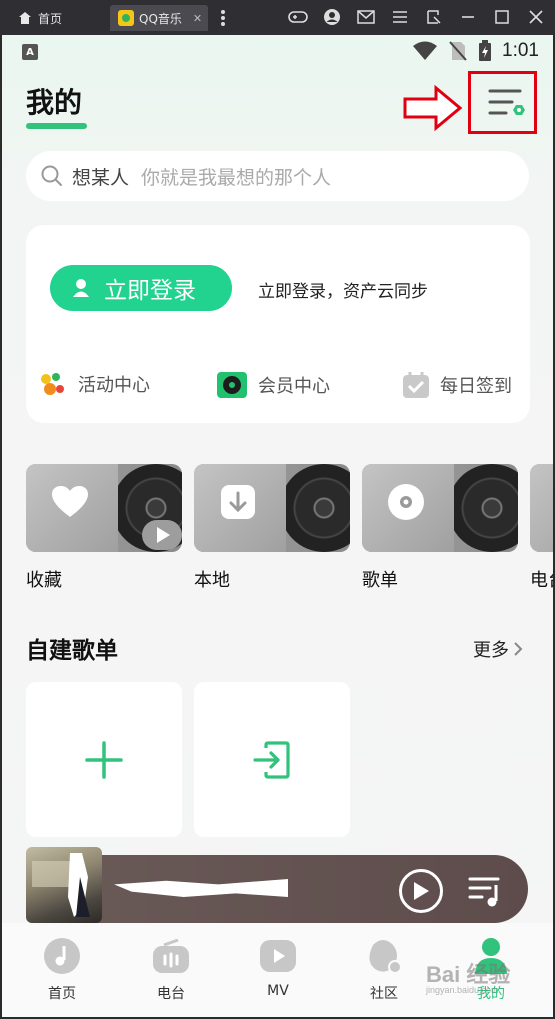 This screenshot has width=555, height=1019. Describe the element at coordinates (223, 18) in the screenshot. I see `more-vertical-icon` at that location.